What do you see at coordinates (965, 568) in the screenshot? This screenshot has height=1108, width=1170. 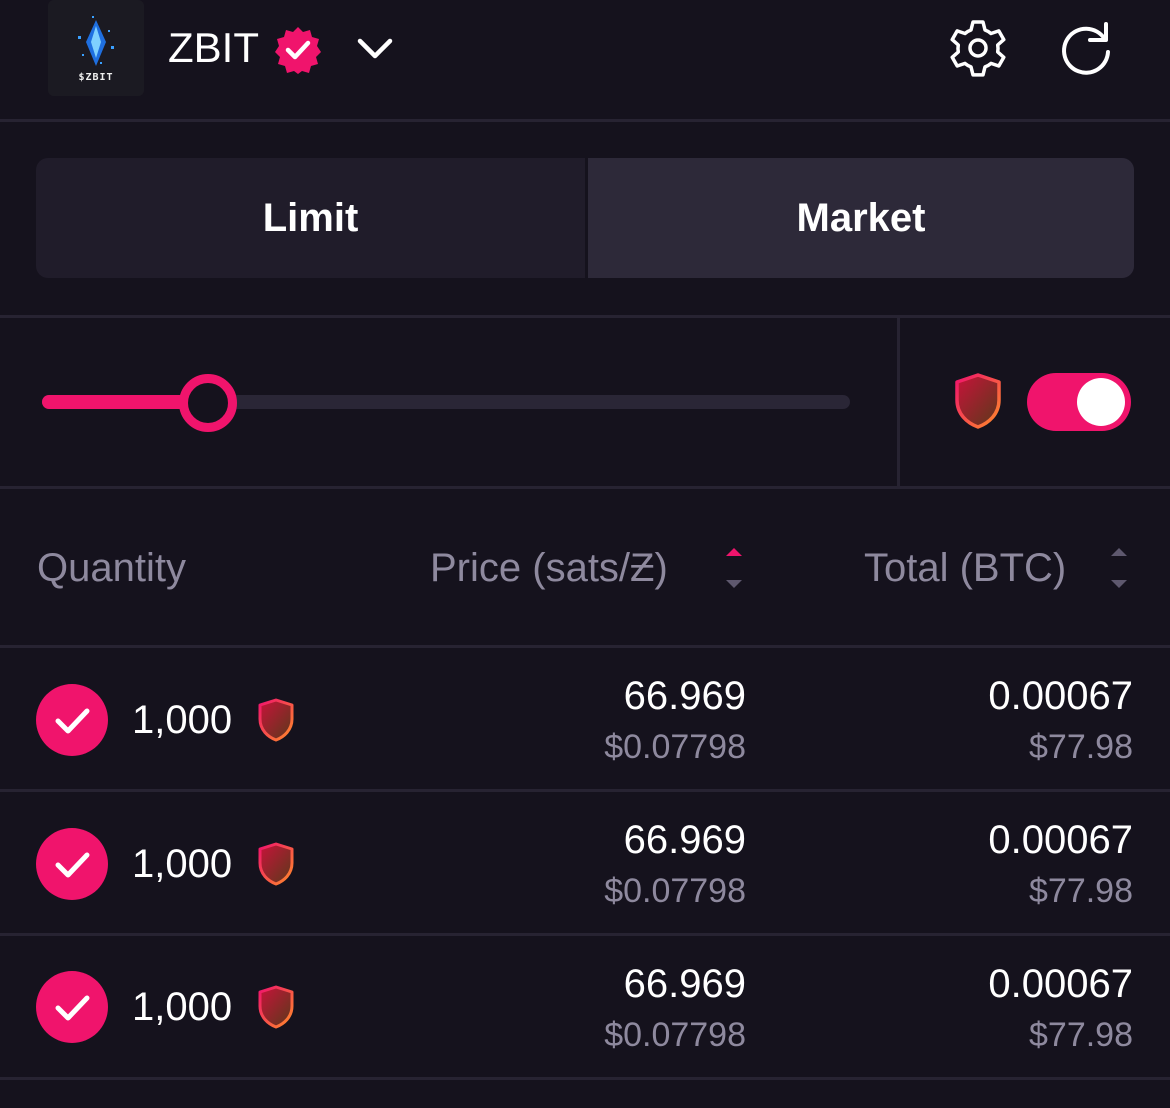 I see `column-header-total: Total (BTC)` at bounding box center [965, 568].